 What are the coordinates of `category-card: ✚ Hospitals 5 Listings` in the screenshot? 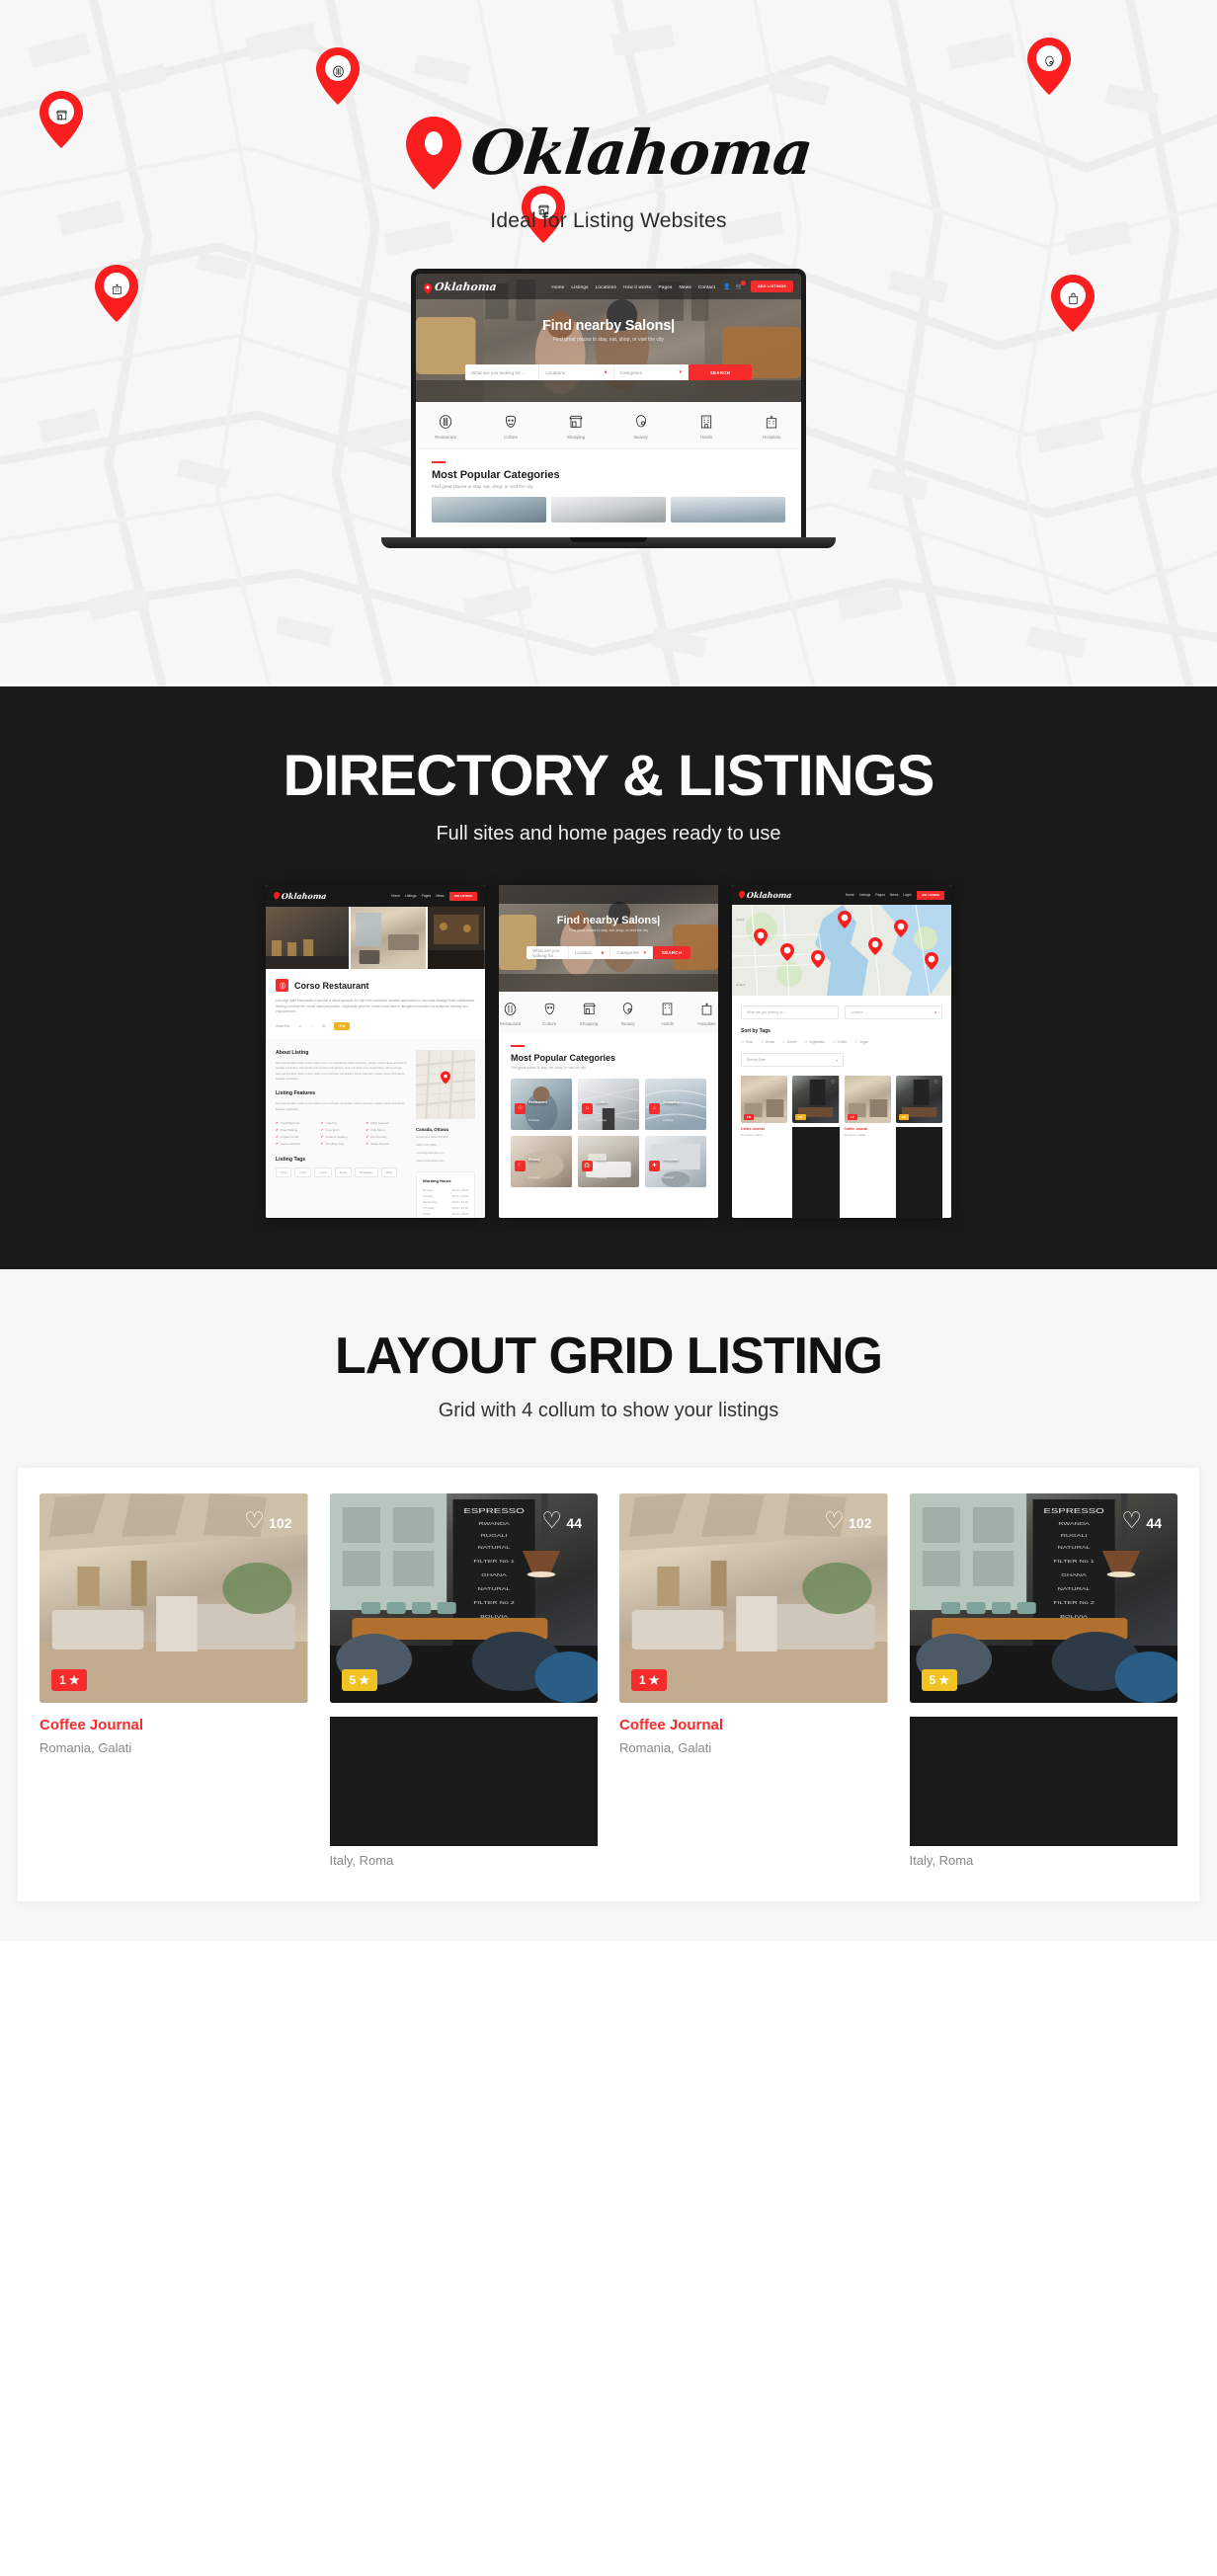 It's located at (675, 1161).